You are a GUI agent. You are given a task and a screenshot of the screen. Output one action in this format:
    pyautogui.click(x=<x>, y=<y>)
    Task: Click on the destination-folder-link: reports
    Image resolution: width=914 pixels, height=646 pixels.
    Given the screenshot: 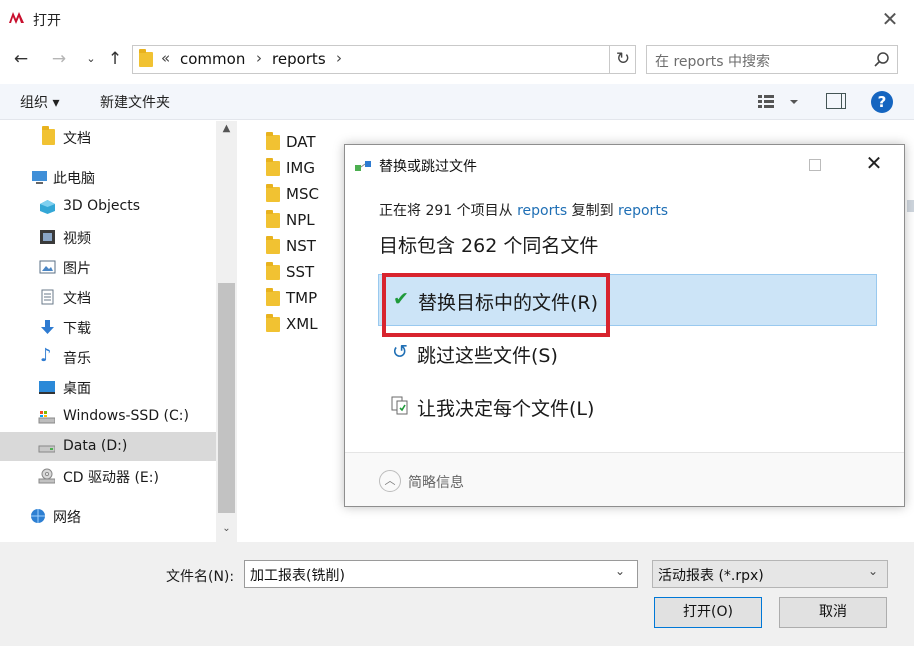 What is the action you would take?
    pyautogui.click(x=643, y=211)
    